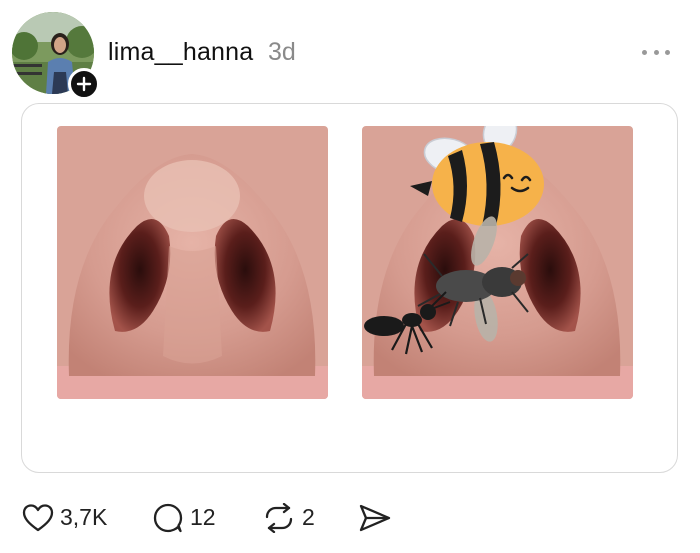 This screenshot has width=700, height=553. I want to click on more-options-button, so click(656, 52).